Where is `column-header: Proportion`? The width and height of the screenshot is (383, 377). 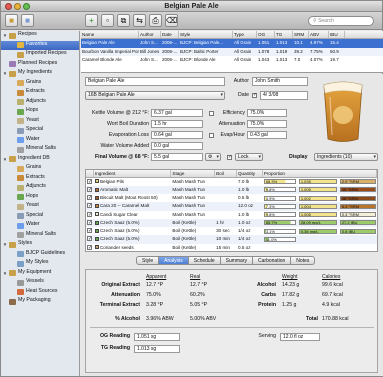
column-header: Proportion is located at coordinates (320, 173).